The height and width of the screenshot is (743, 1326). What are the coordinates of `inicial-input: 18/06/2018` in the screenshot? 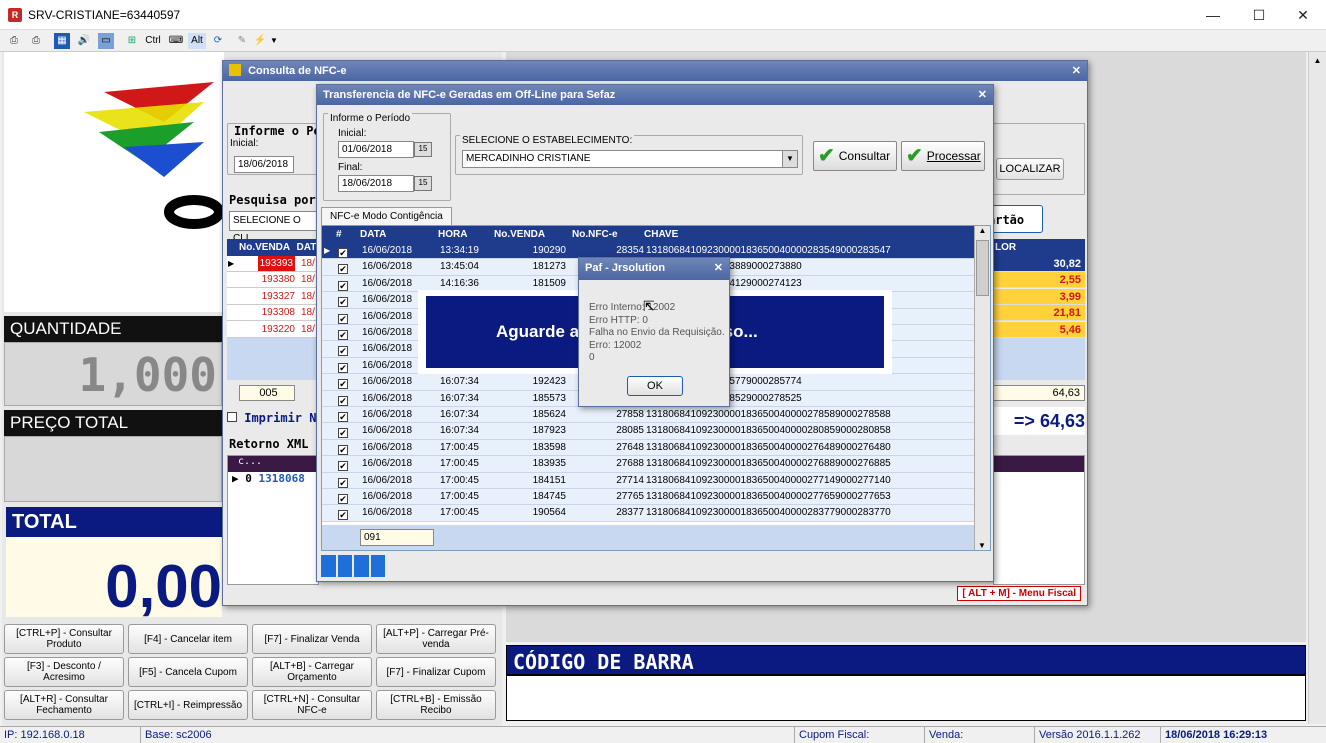 It's located at (264, 164).